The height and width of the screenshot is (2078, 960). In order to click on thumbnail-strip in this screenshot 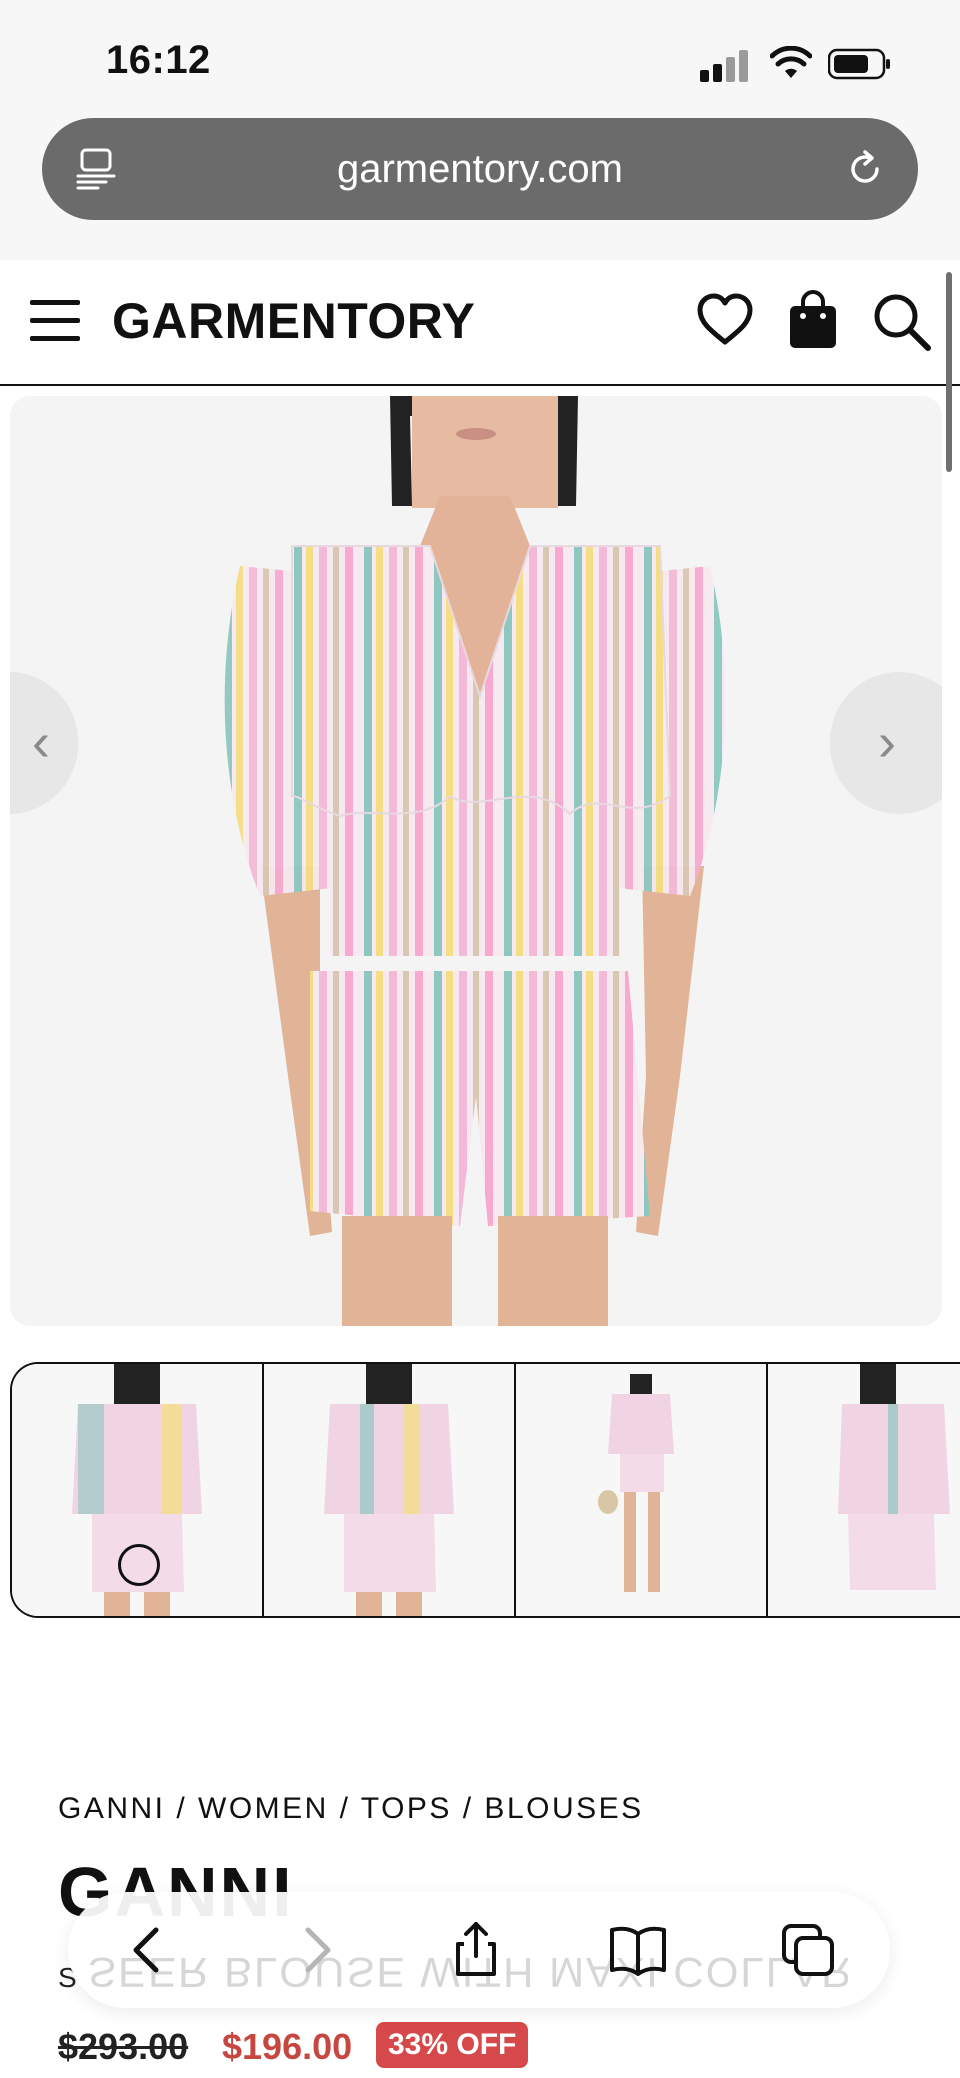, I will do `click(485, 1490)`.